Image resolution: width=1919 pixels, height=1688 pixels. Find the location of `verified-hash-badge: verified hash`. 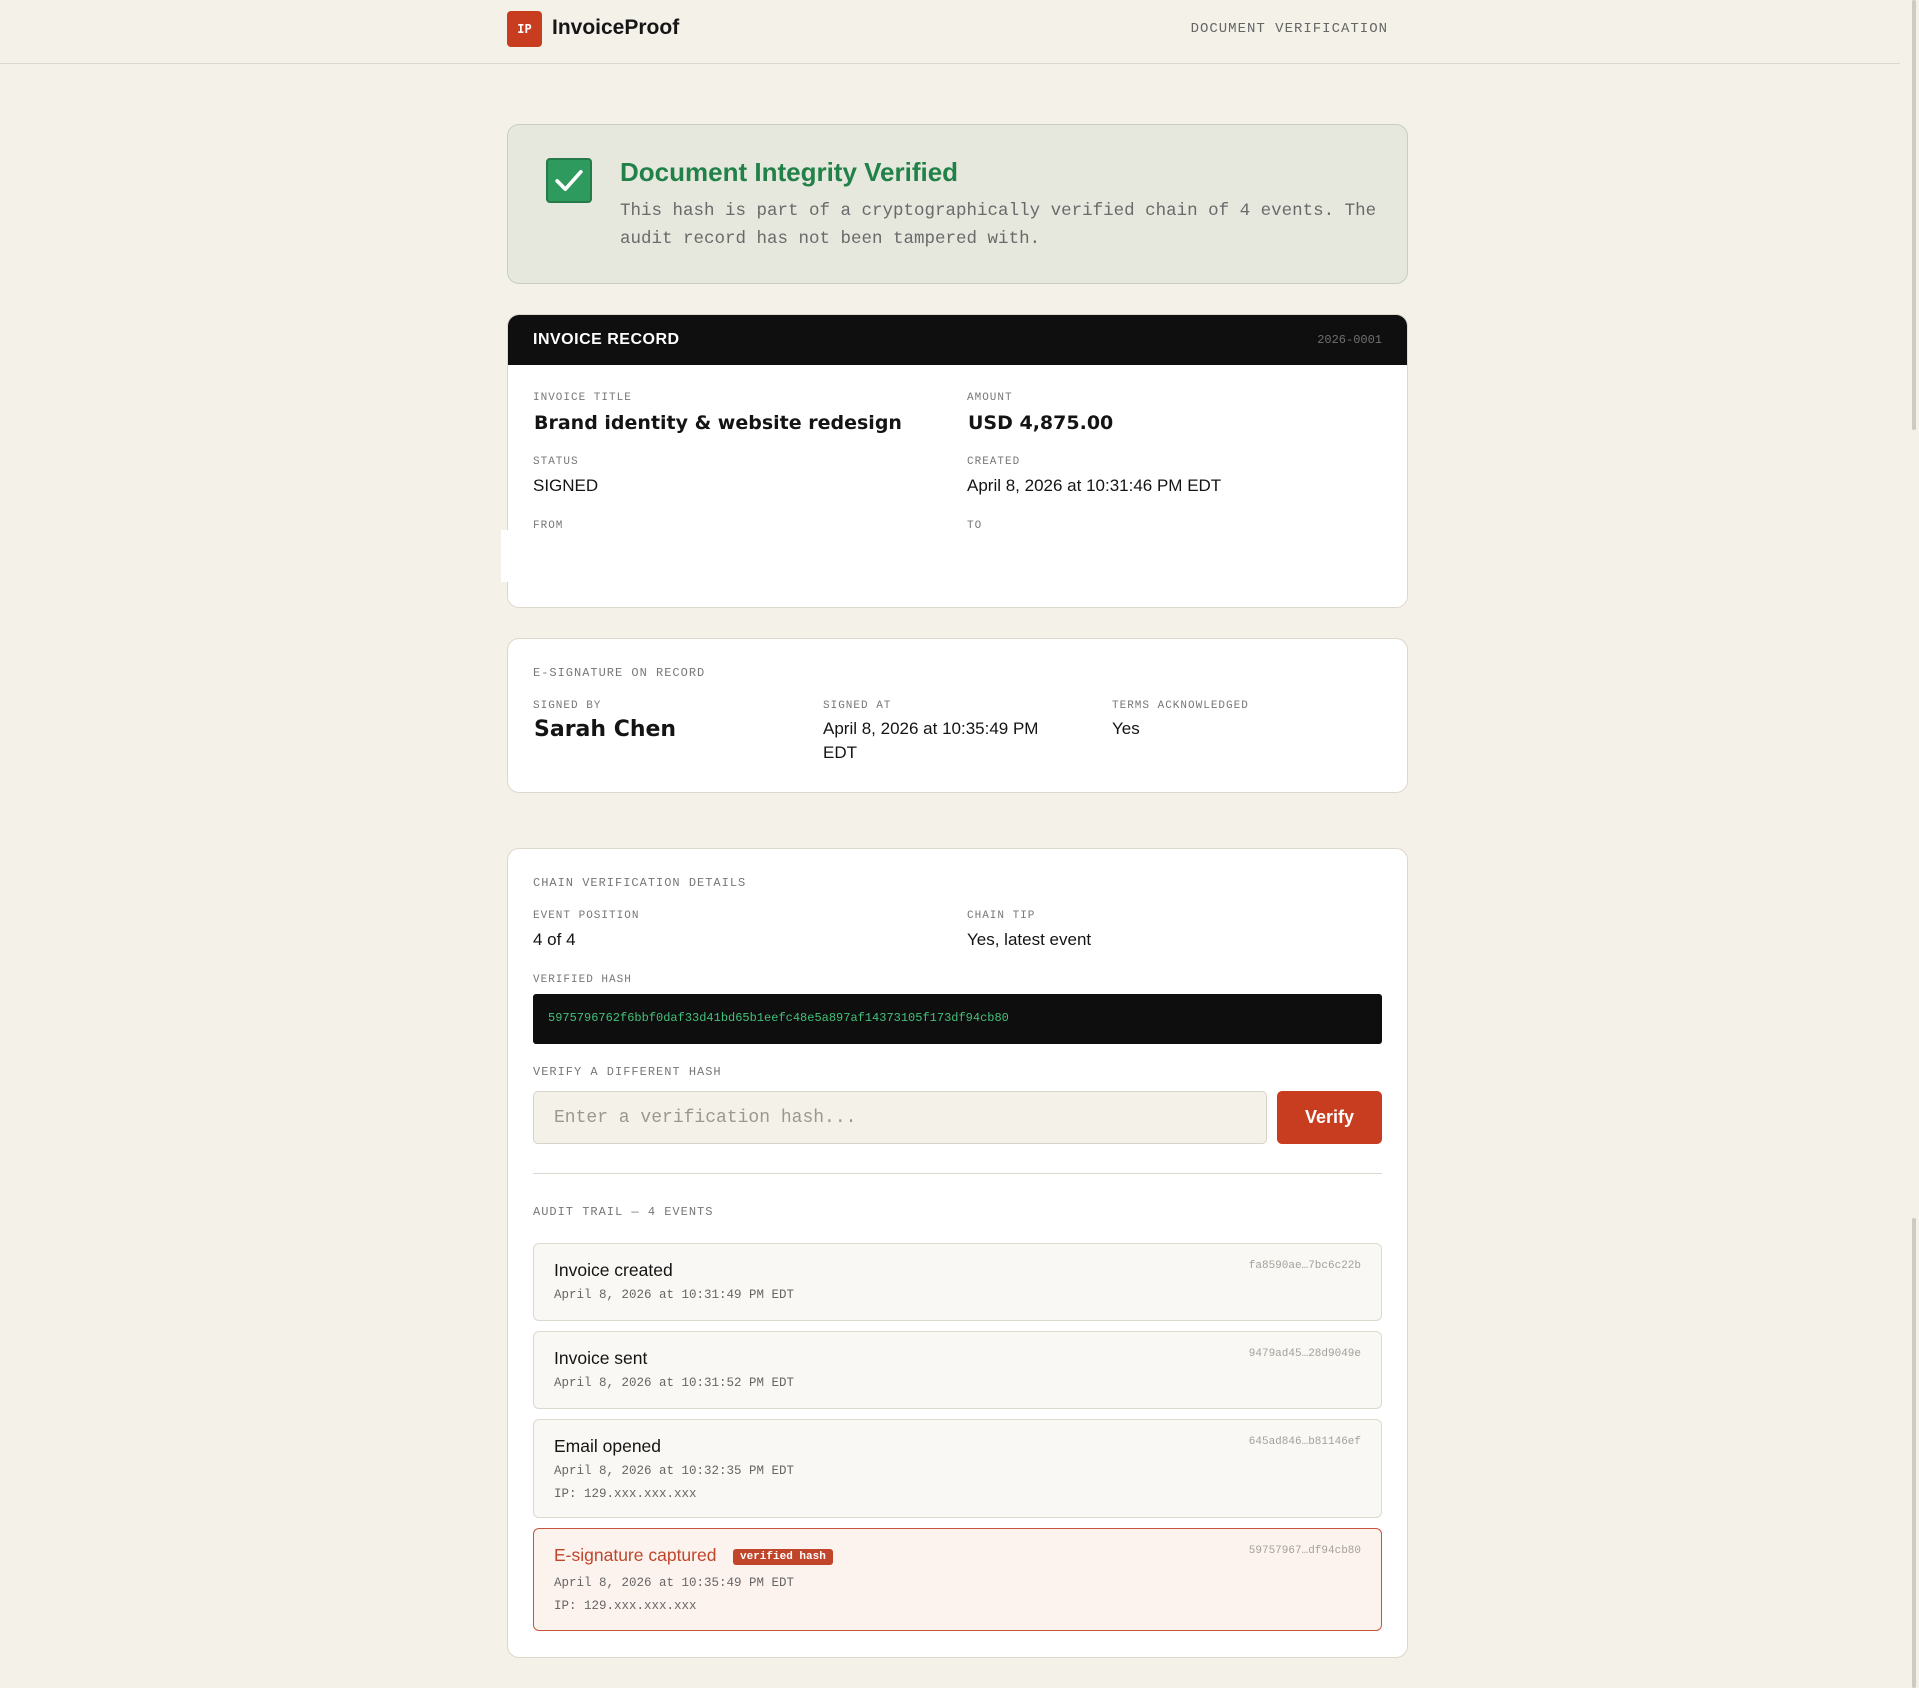

verified-hash-badge: verified hash is located at coordinates (783, 1557).